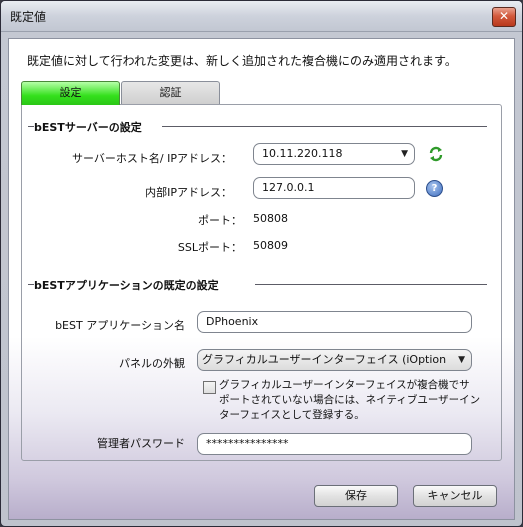 Image resolution: width=523 pixels, height=527 pixels. I want to click on panel-look-select: グラフィカルユーザーインターフェイス (iOption ▼, so click(334, 360).